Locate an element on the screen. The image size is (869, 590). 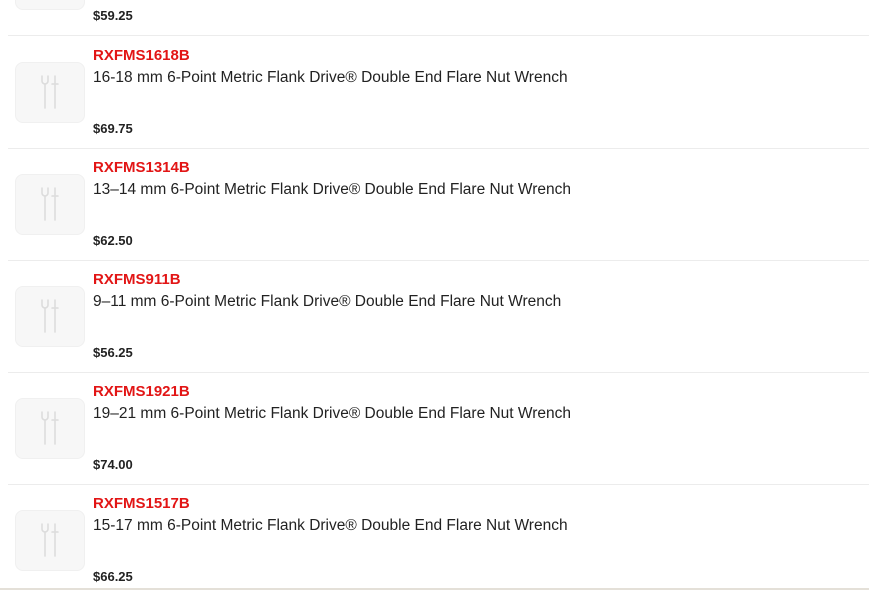
product-price: $62.50 is located at coordinates (113, 240).